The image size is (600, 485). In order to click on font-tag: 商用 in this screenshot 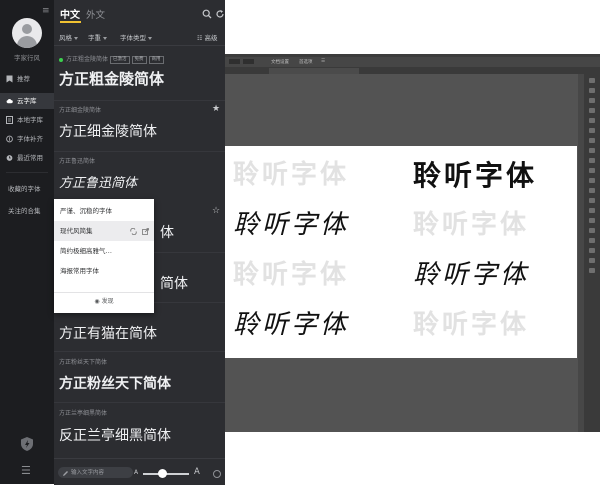, I will do `click(156, 59)`.